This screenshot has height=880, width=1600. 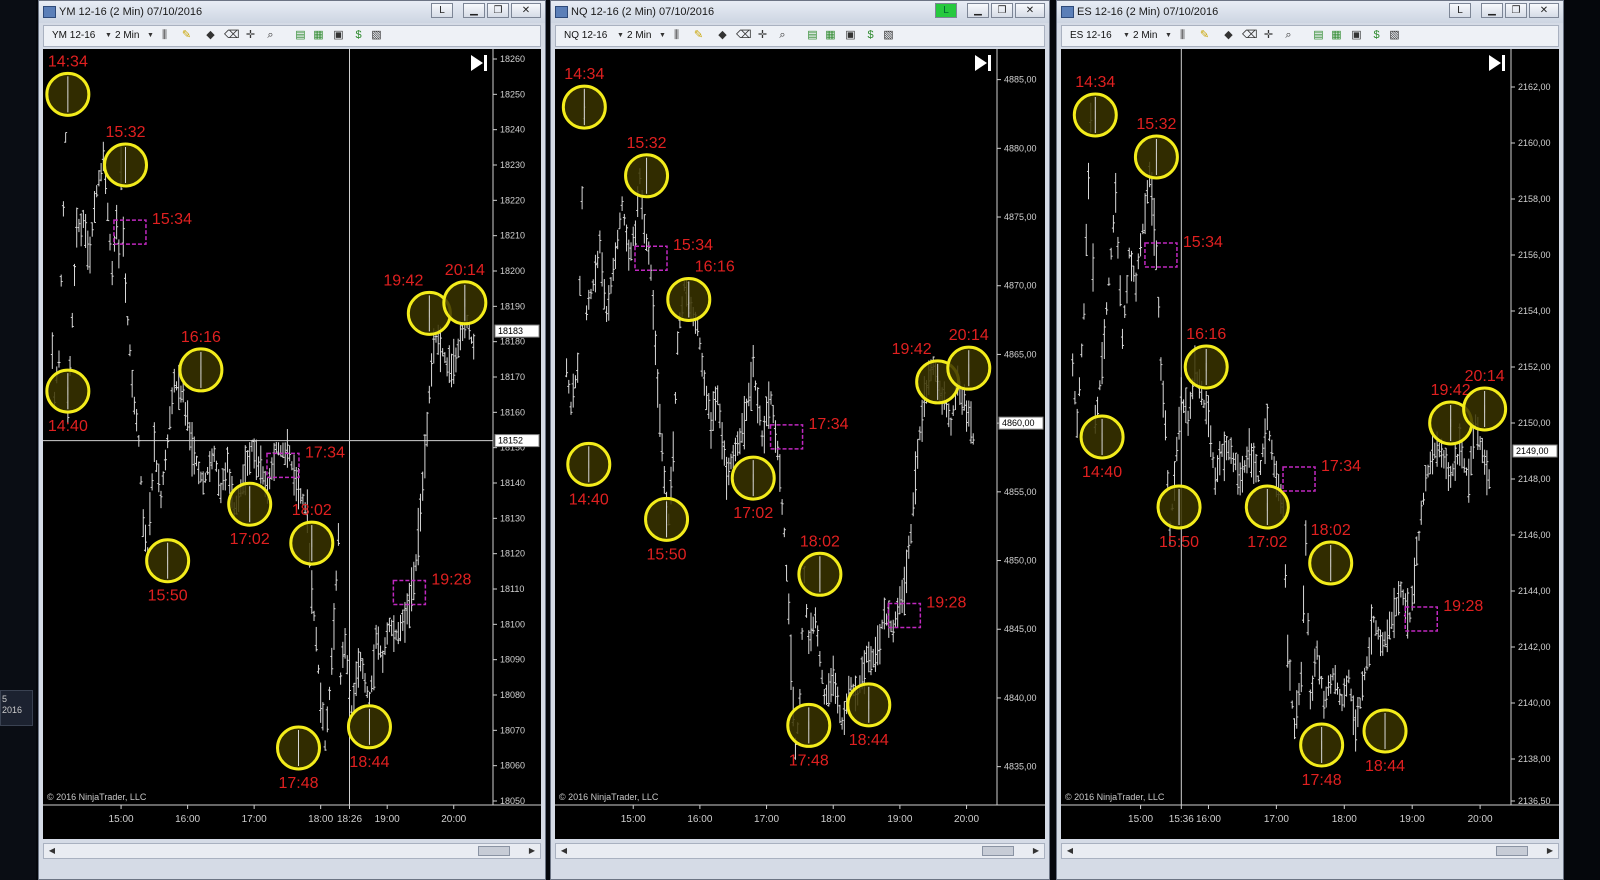 What do you see at coordinates (73, 35) in the screenshot?
I see `instrument-selector: YM 12-16` at bounding box center [73, 35].